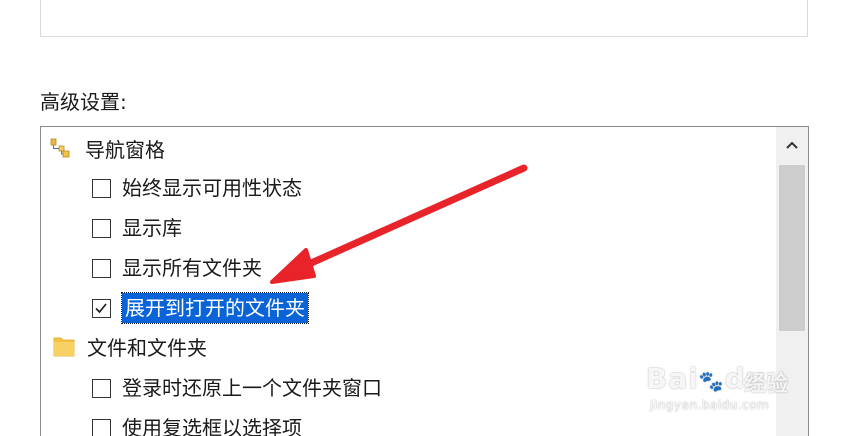 This screenshot has width=842, height=436. I want to click on vertical-scrollbar, so click(792, 281).